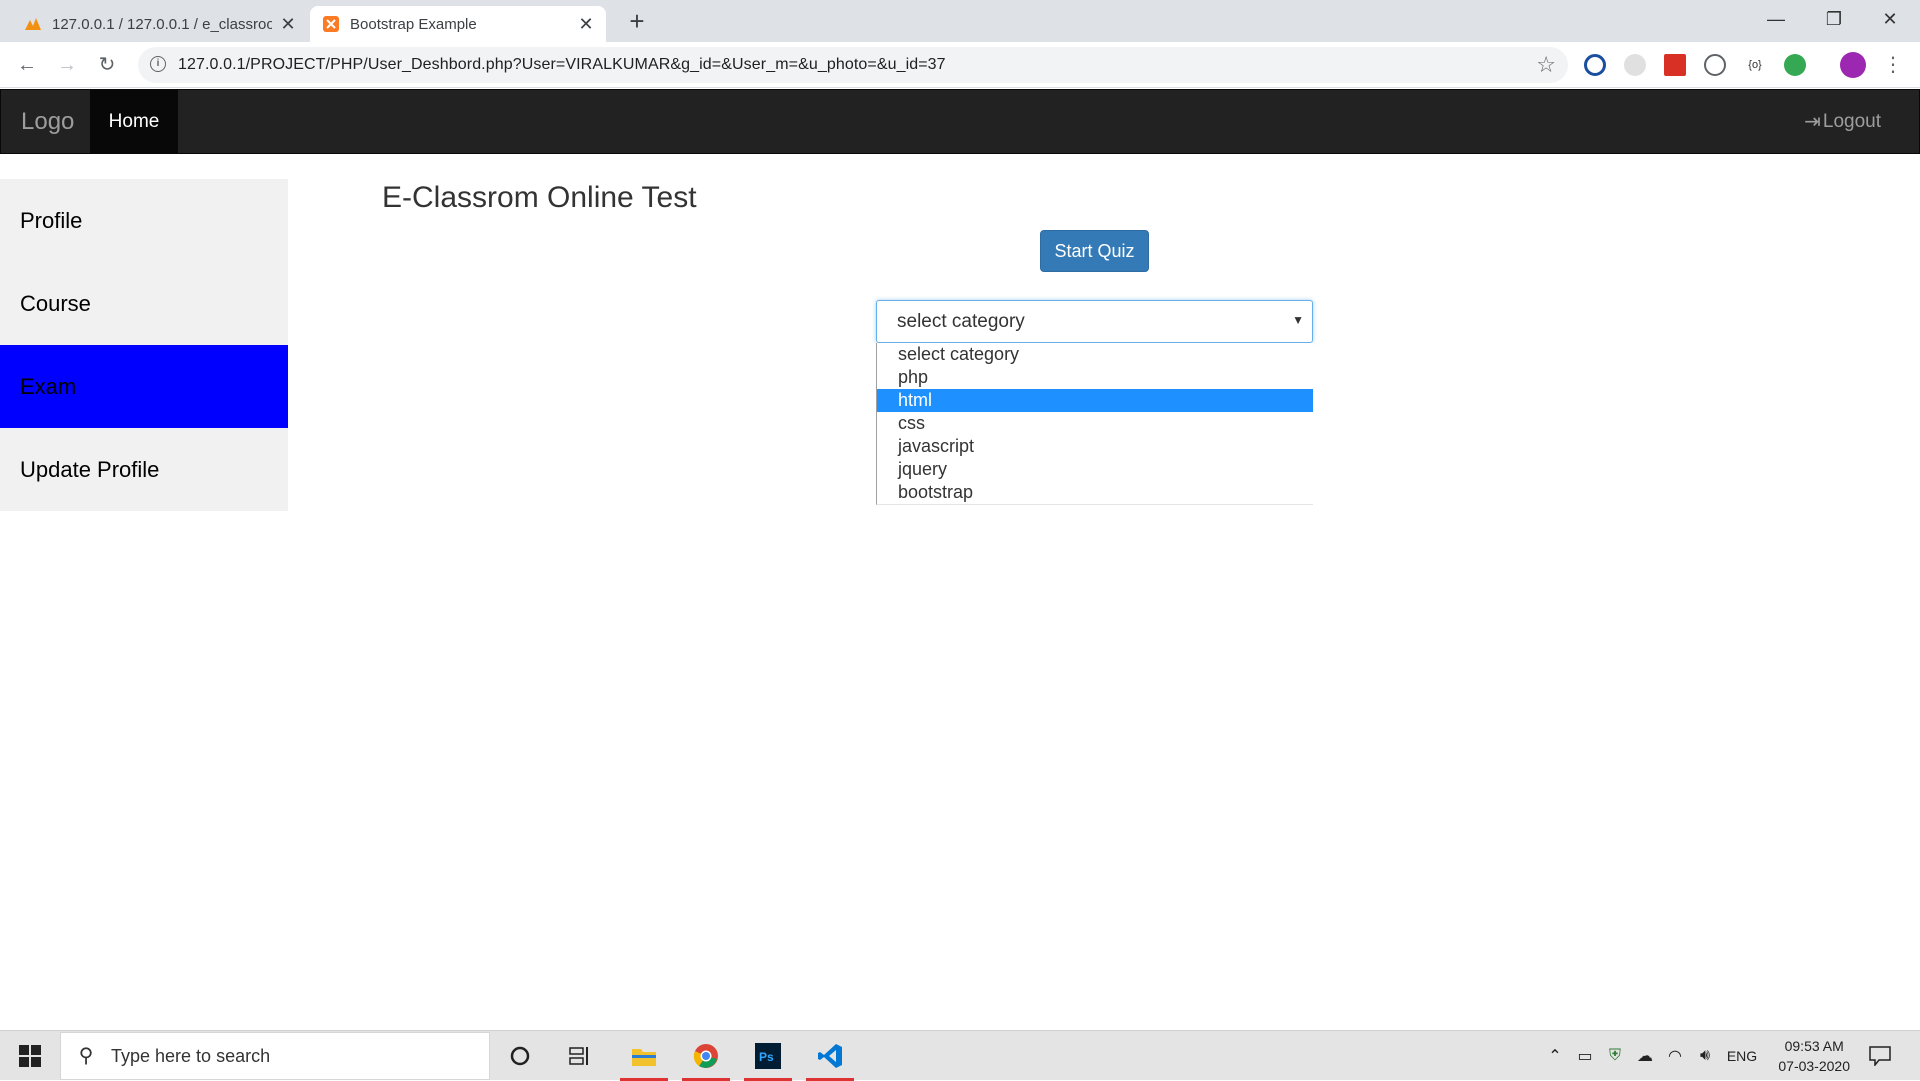  I want to click on wifi-icon: ◠, so click(1675, 1056).